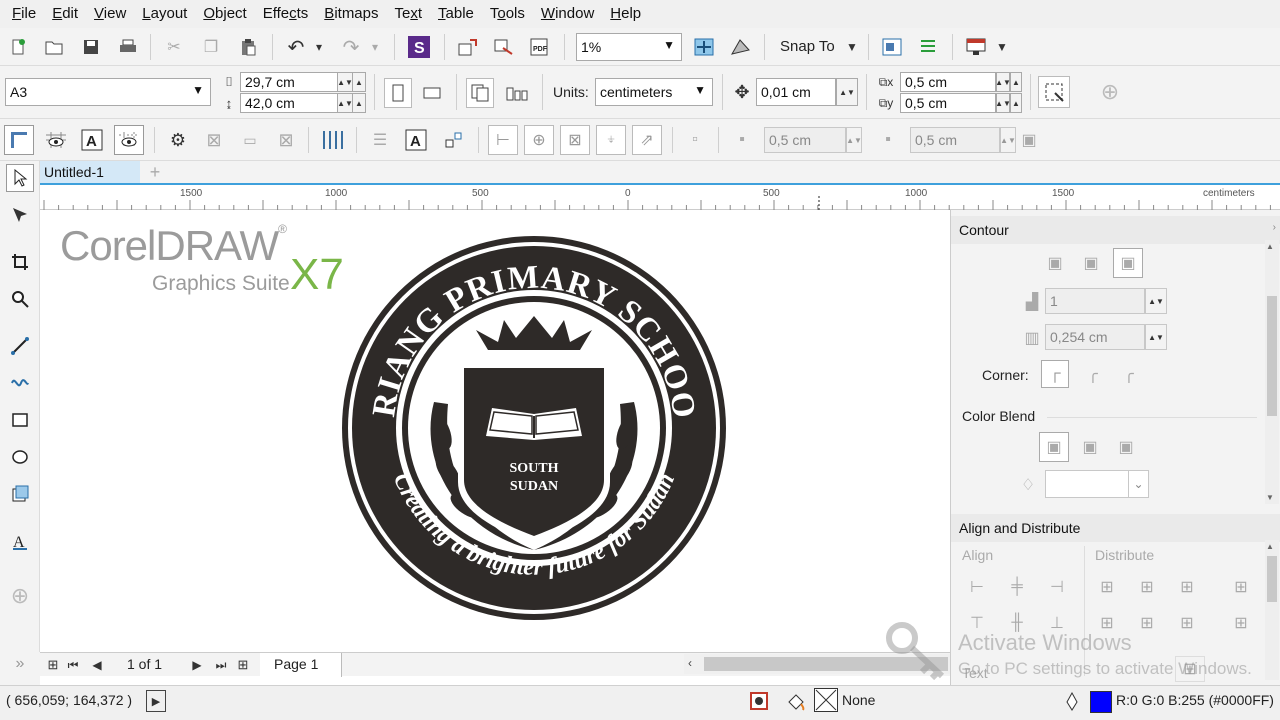 Image resolution: width=1280 pixels, height=720 pixels. Describe the element at coordinates (129, 140) in the screenshot. I see `view-guides-icon` at that location.